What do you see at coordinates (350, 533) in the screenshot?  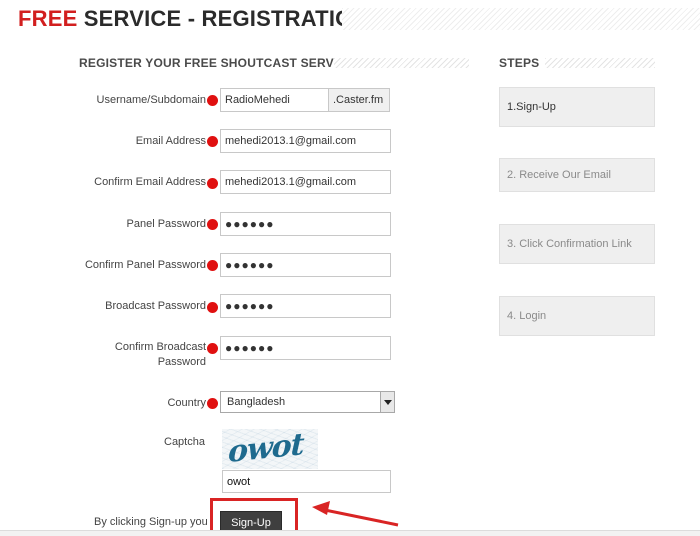 I see `bottom-divider` at bounding box center [350, 533].